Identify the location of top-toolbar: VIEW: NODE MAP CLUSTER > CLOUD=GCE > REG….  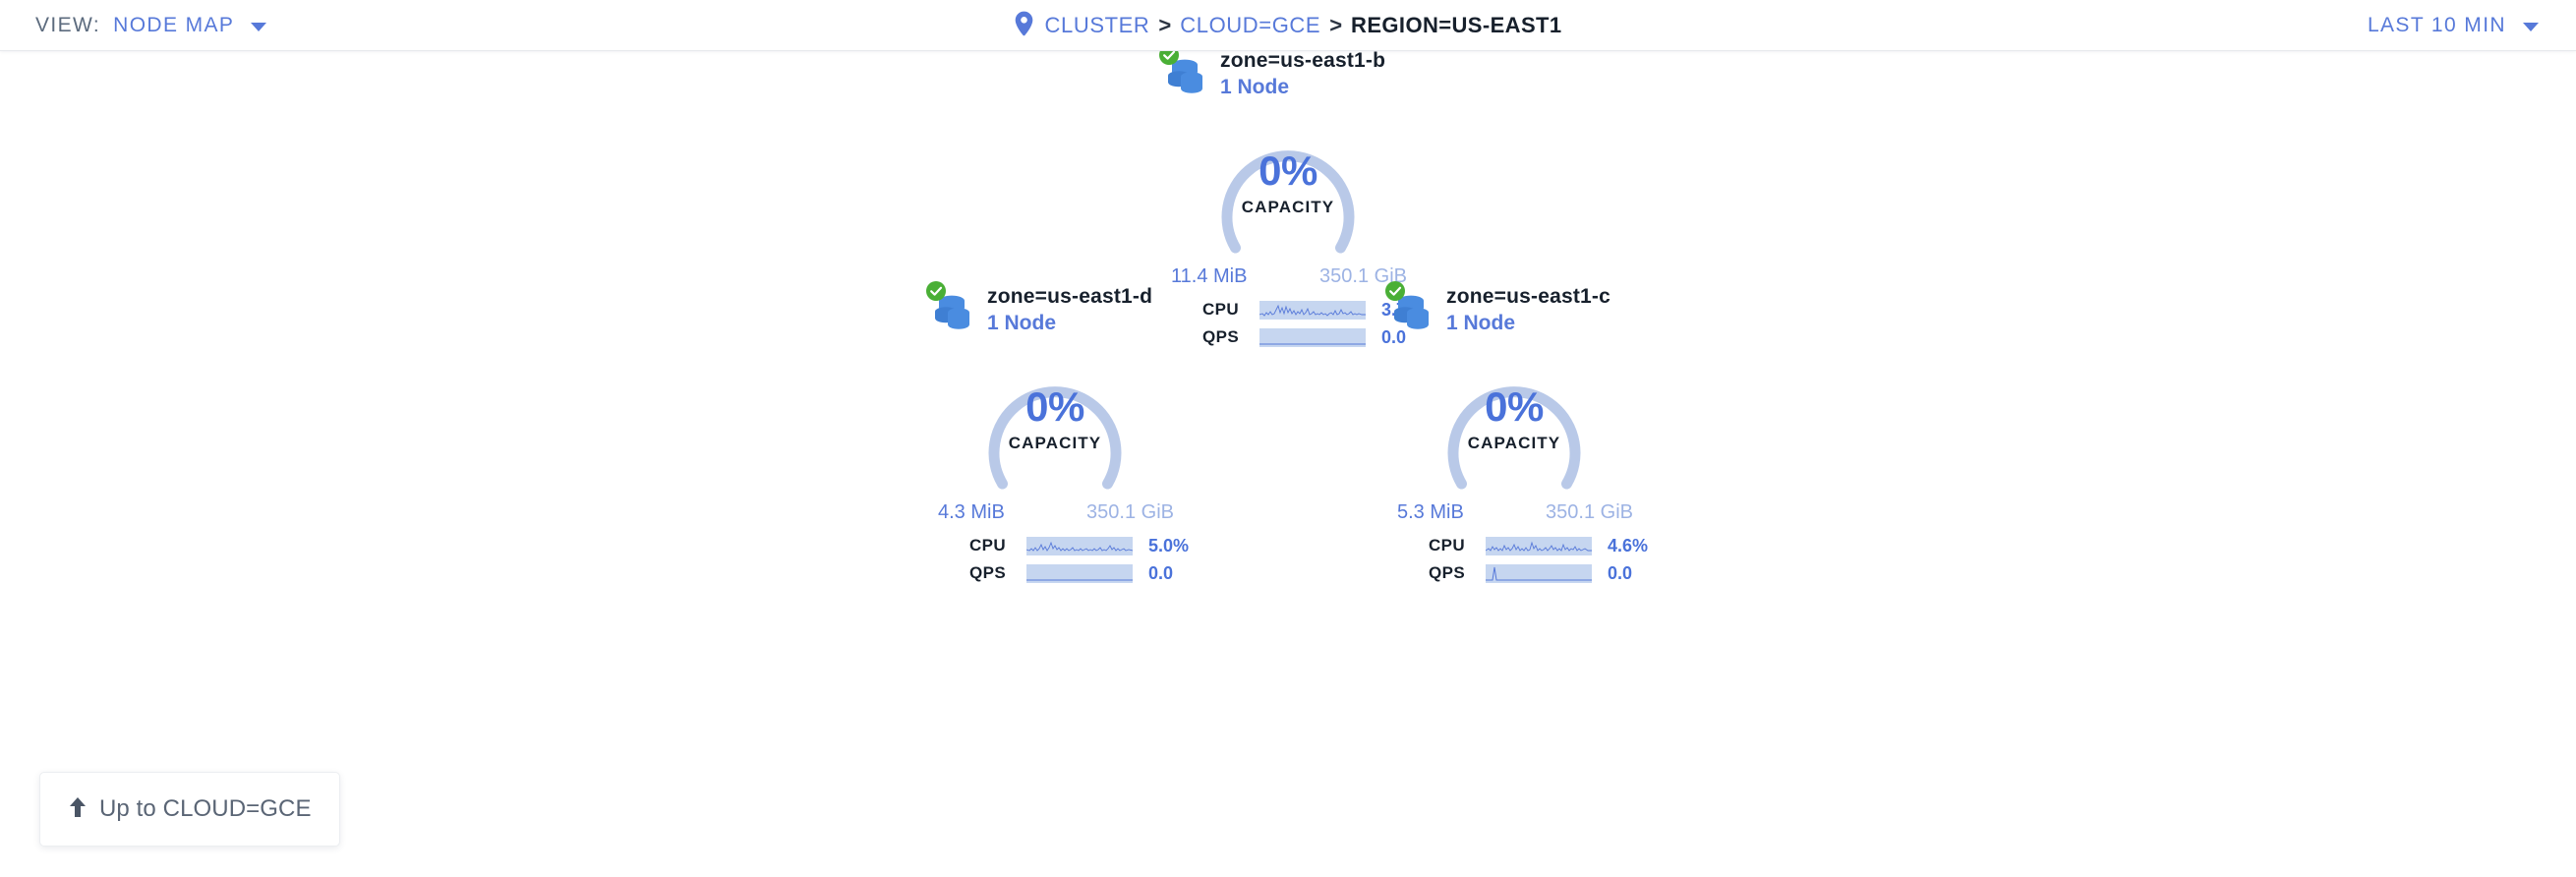
(1288, 25).